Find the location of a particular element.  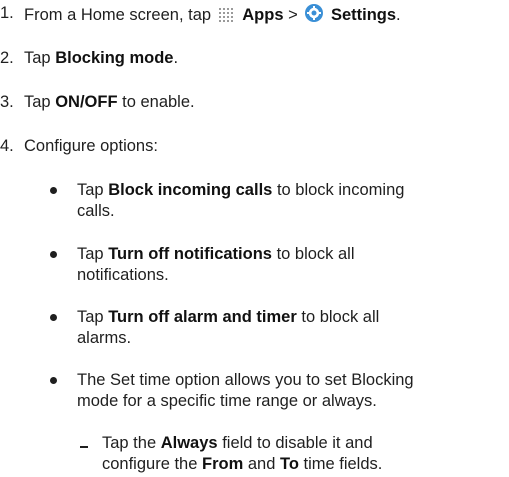

dash-marker is located at coordinates (84, 447).